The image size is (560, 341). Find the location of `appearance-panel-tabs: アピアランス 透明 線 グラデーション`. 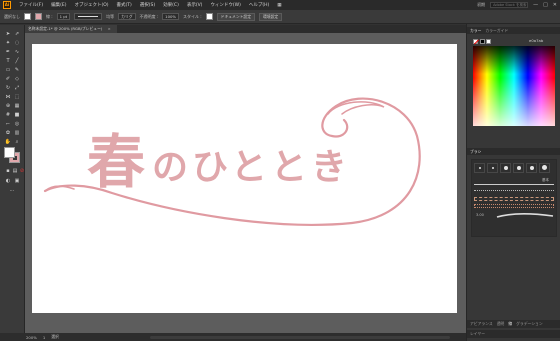

appearance-panel-tabs: アピアランス 透明 線 グラデーション is located at coordinates (513, 324).